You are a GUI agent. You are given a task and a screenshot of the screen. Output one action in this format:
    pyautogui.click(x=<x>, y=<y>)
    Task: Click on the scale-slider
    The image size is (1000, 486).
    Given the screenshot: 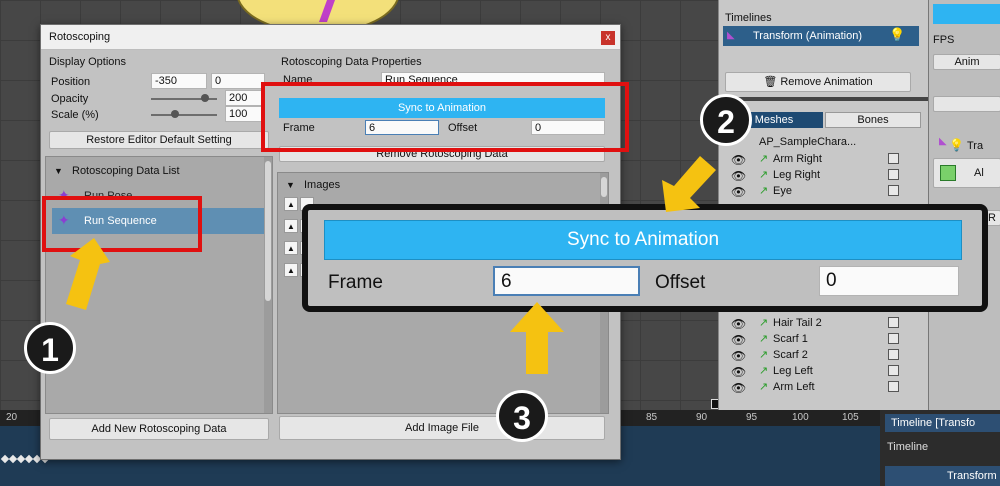 What is the action you would take?
    pyautogui.click(x=184, y=115)
    